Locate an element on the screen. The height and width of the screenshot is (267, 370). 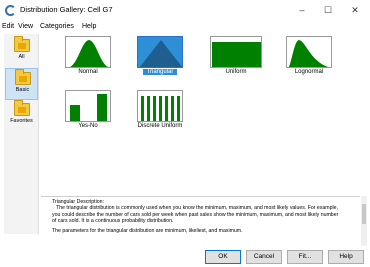
lognormal-distribution-icon is located at coordinates (309, 52).